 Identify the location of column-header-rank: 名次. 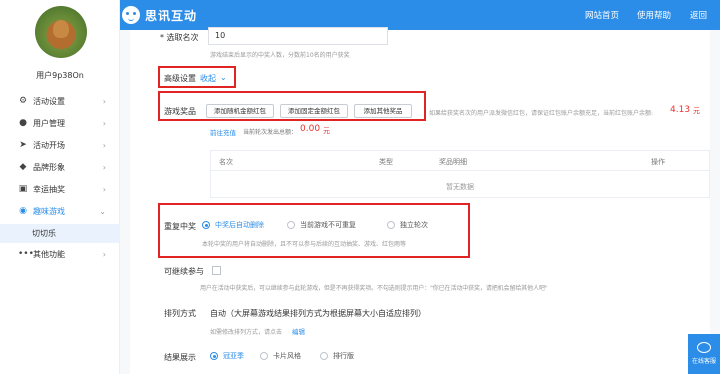
(226, 162).